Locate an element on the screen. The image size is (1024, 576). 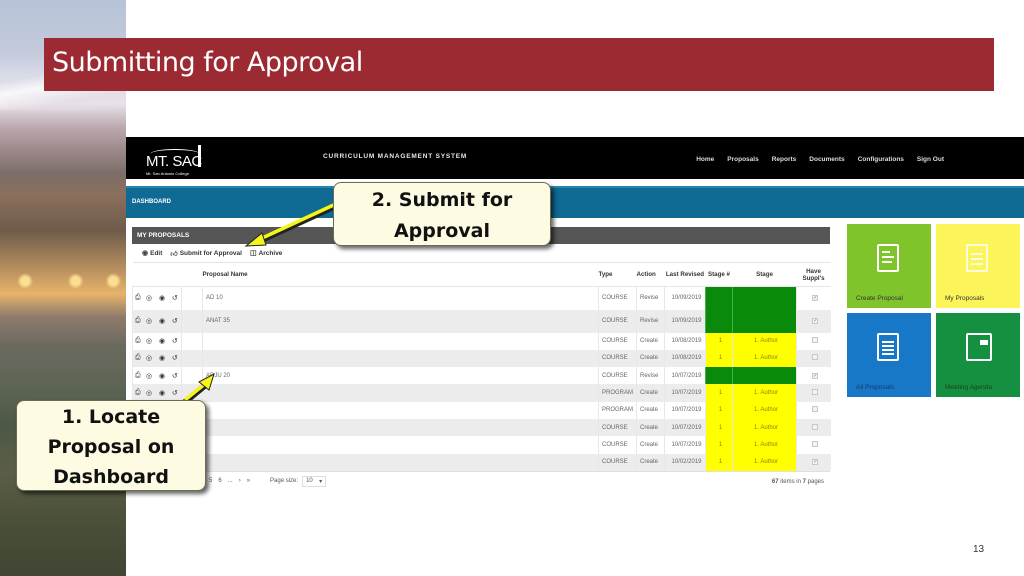
col-stage-num: Stage # is located at coordinates (719, 274).